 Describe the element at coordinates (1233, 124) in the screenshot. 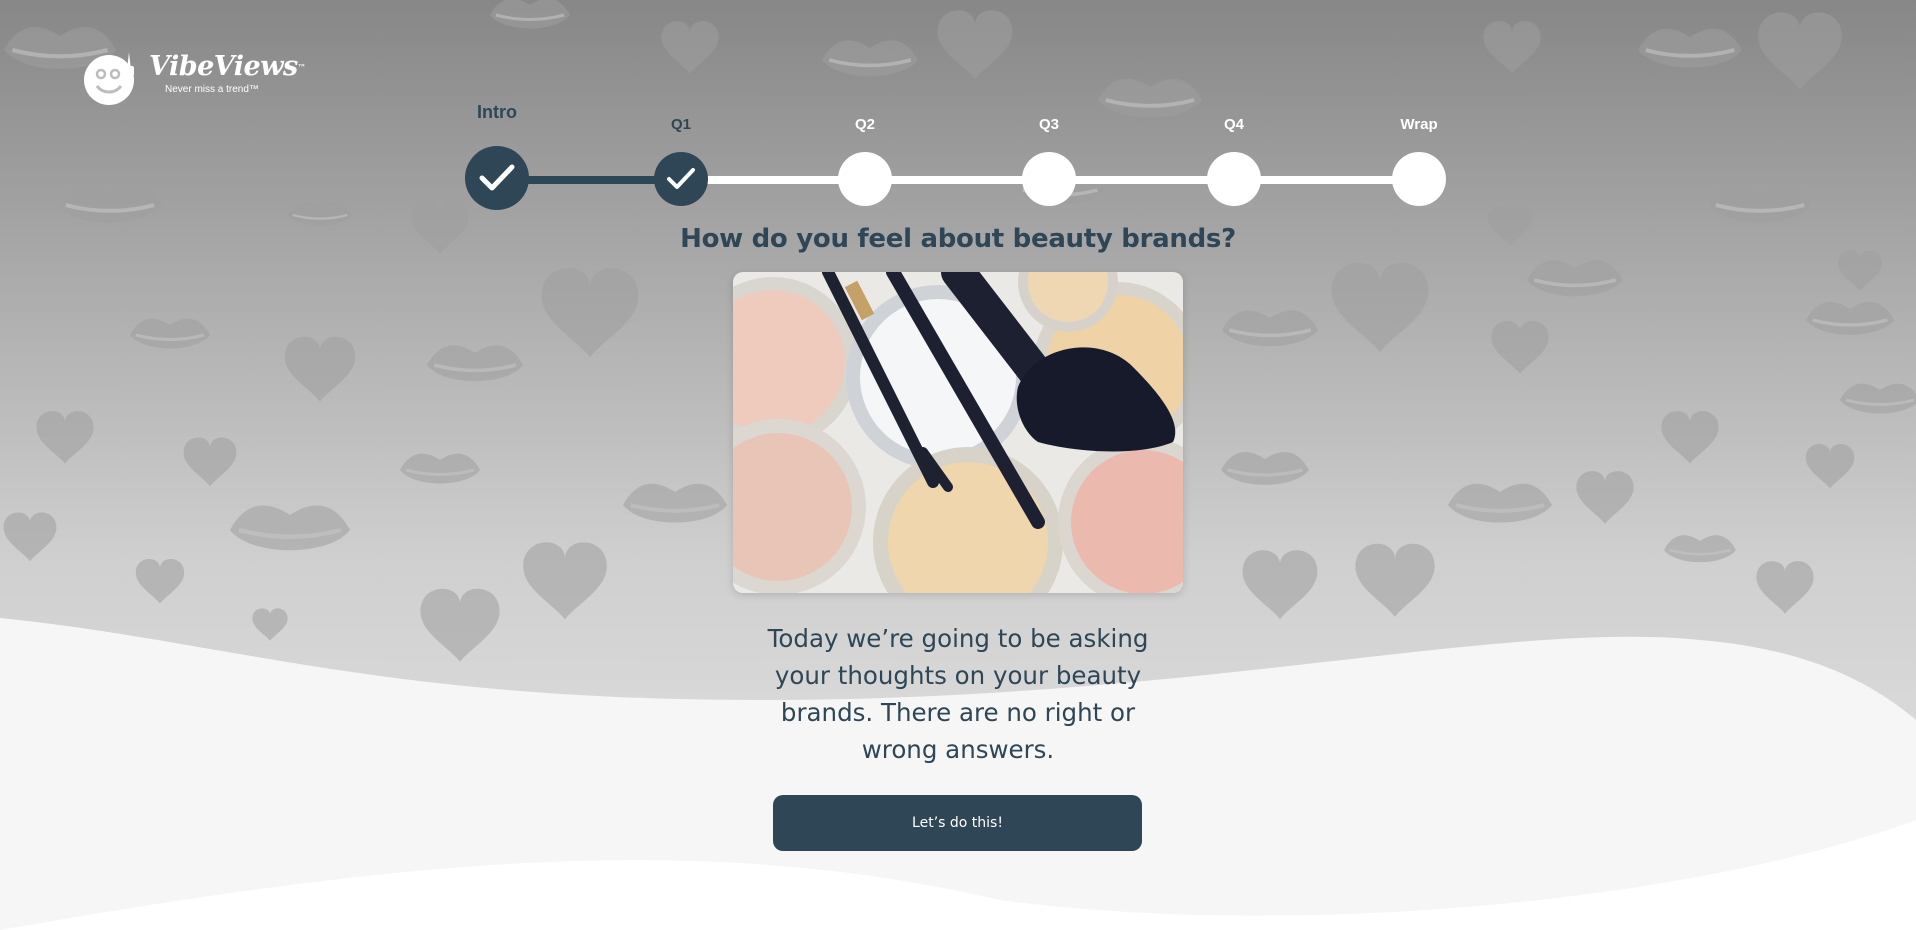

I see `step-label-q4: Q4` at that location.